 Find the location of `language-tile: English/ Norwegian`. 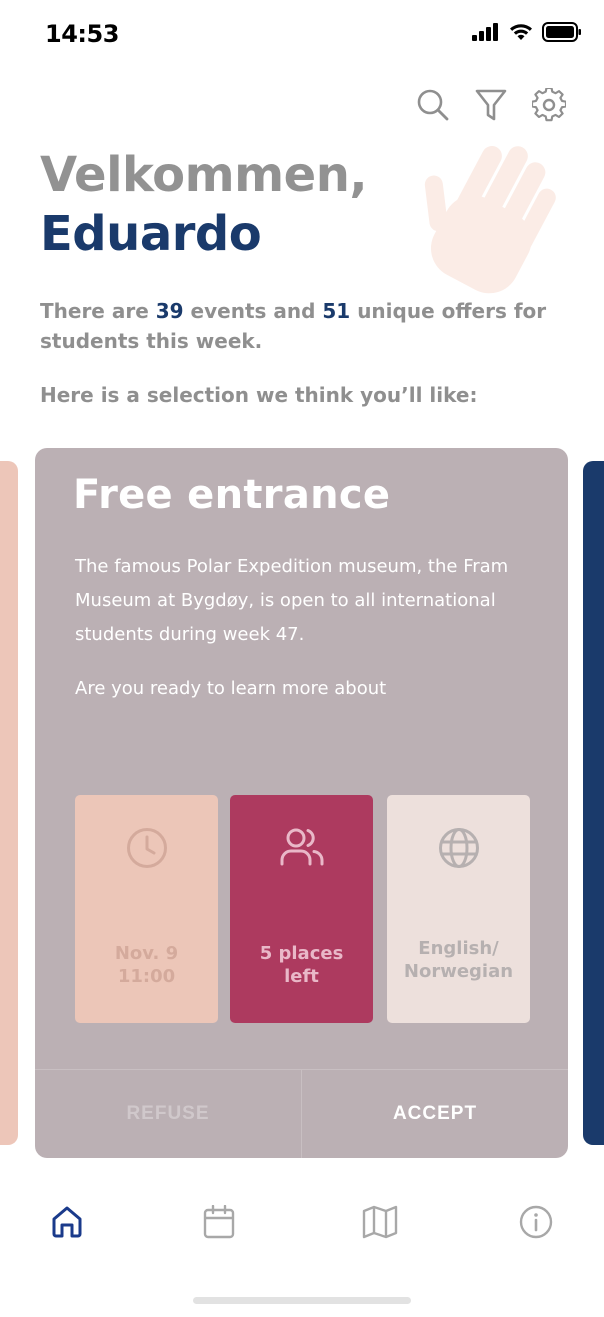

language-tile: English/ Norwegian is located at coordinates (458, 909).